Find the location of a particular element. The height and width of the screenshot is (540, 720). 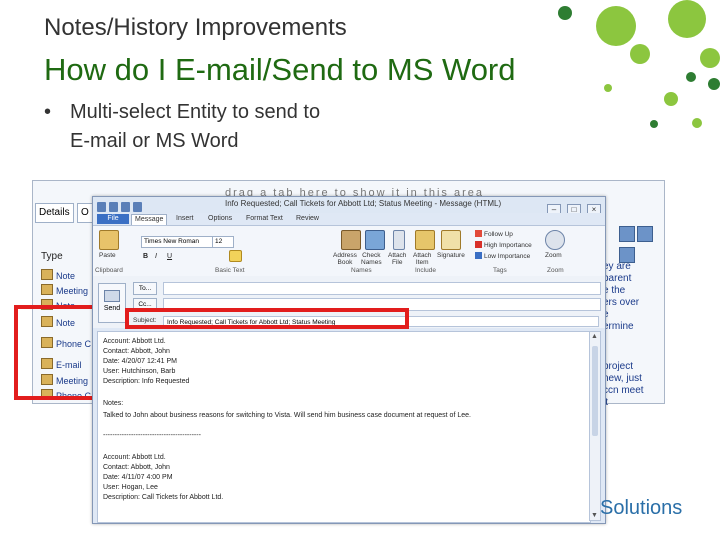

exclamation-icon is located at coordinates (478, 244).